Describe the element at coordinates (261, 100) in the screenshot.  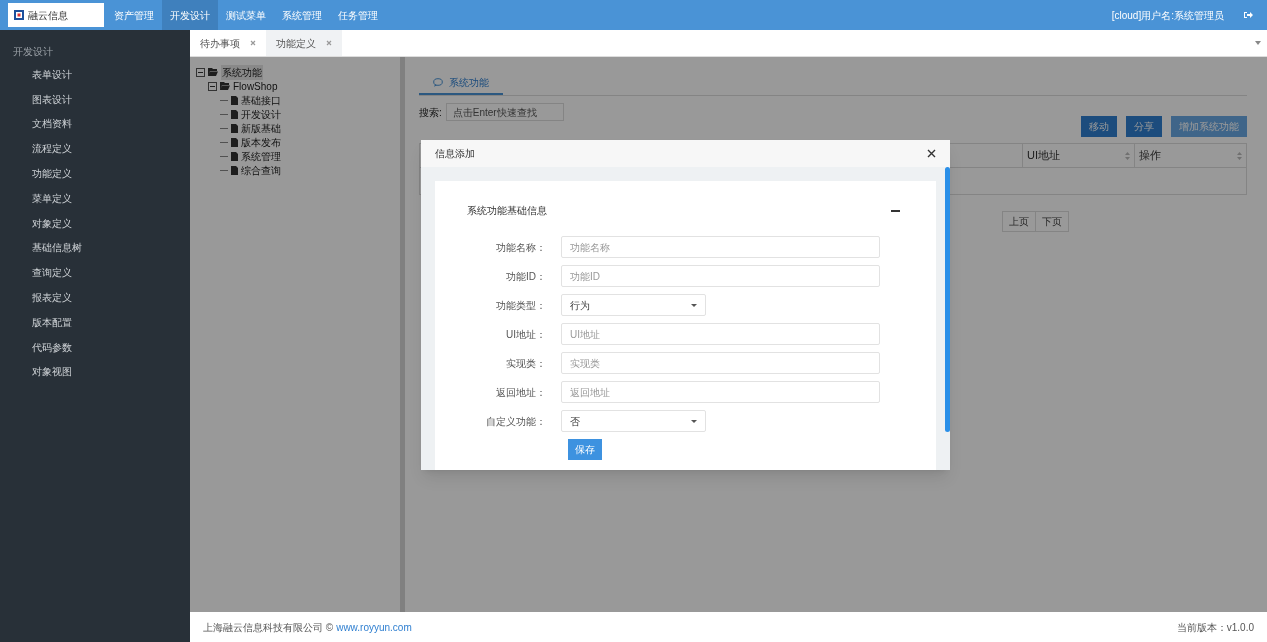
I see `tree-node-label: 基础接口` at that location.